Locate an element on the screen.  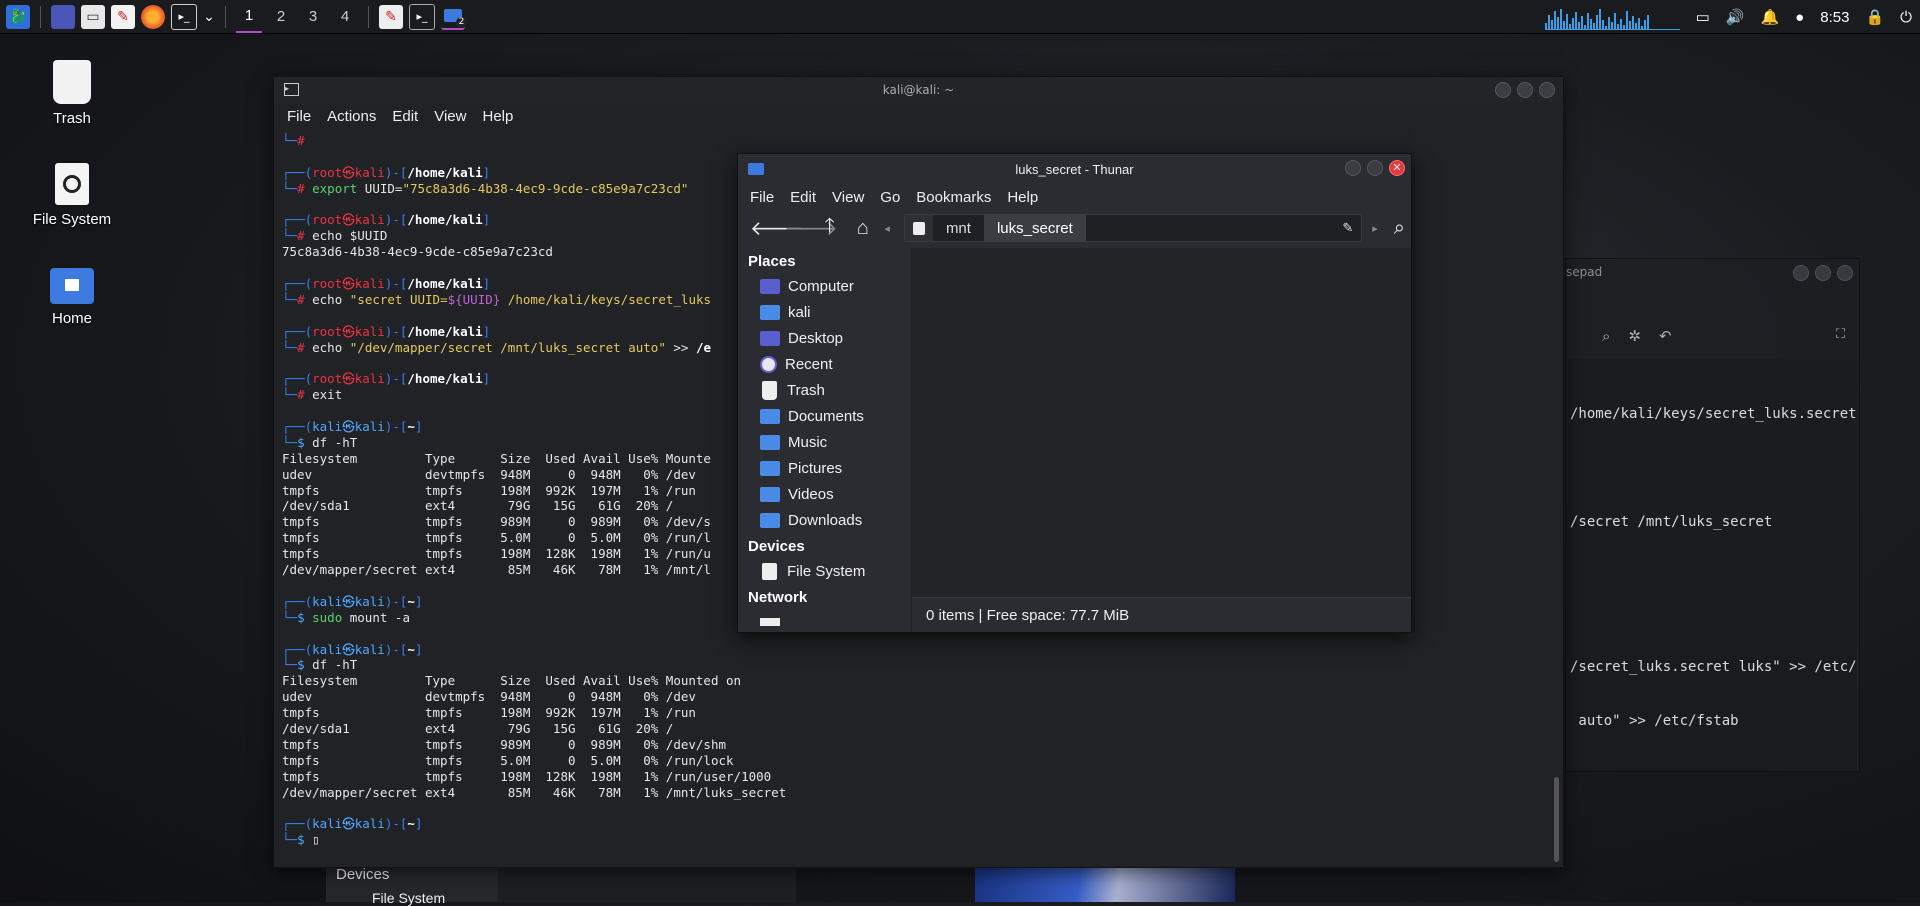
kali-menu-icon: 🐉 is located at coordinates (18, 16).